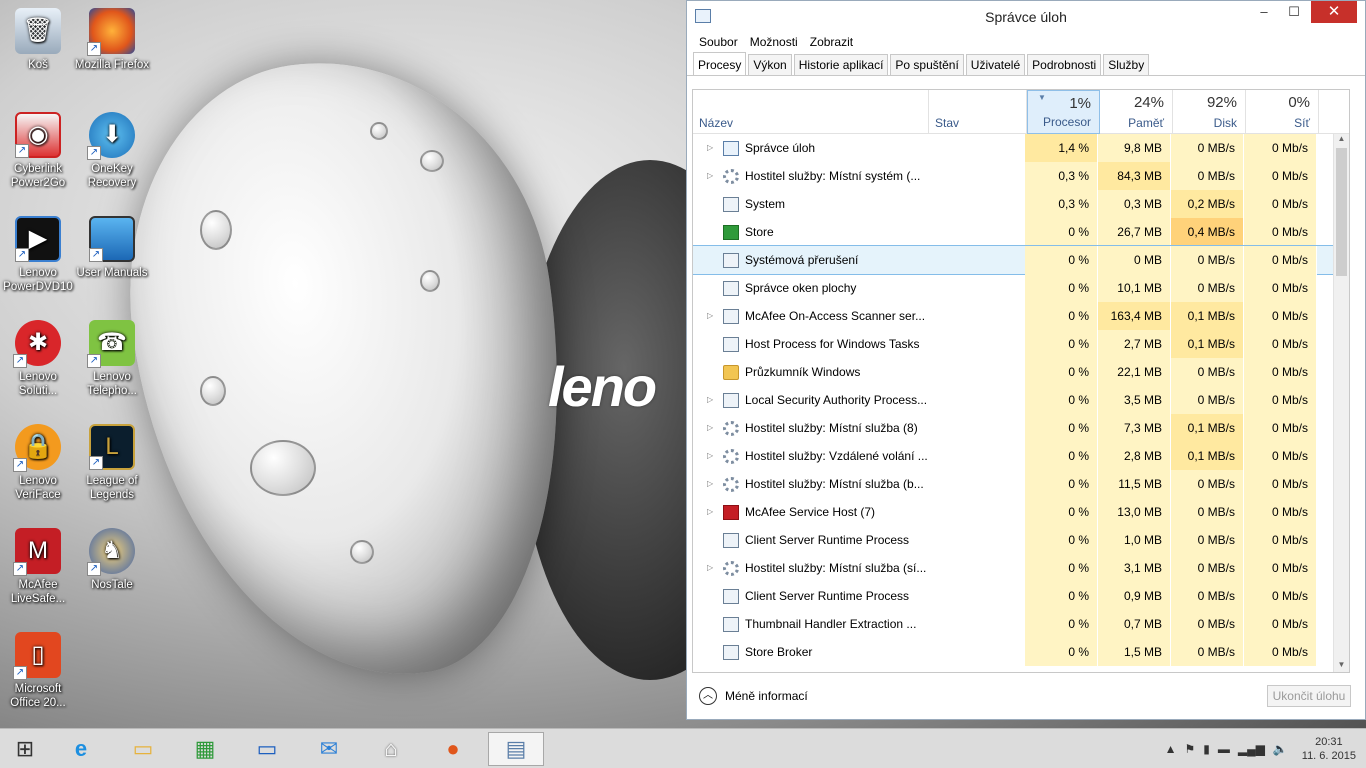  I want to click on taskbar-firefox: ●, so click(453, 749).